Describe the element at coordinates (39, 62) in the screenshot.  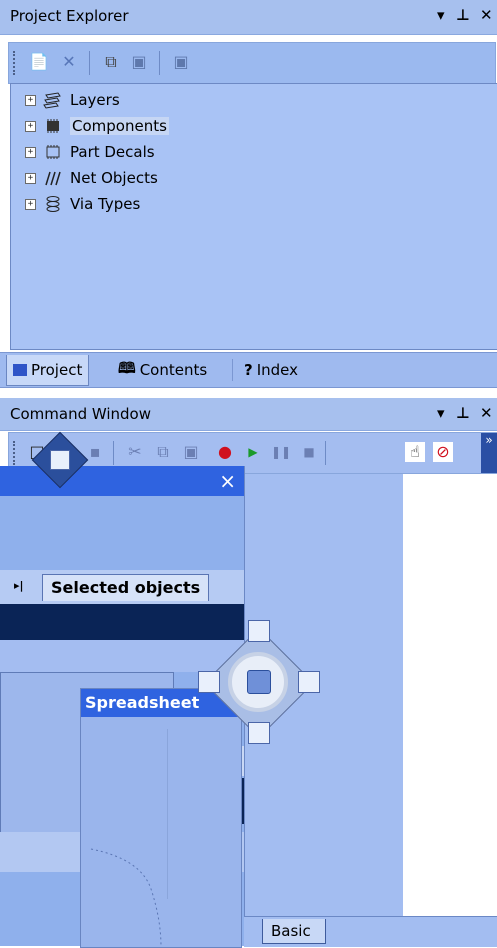
I see `new-icon: 📄` at that location.